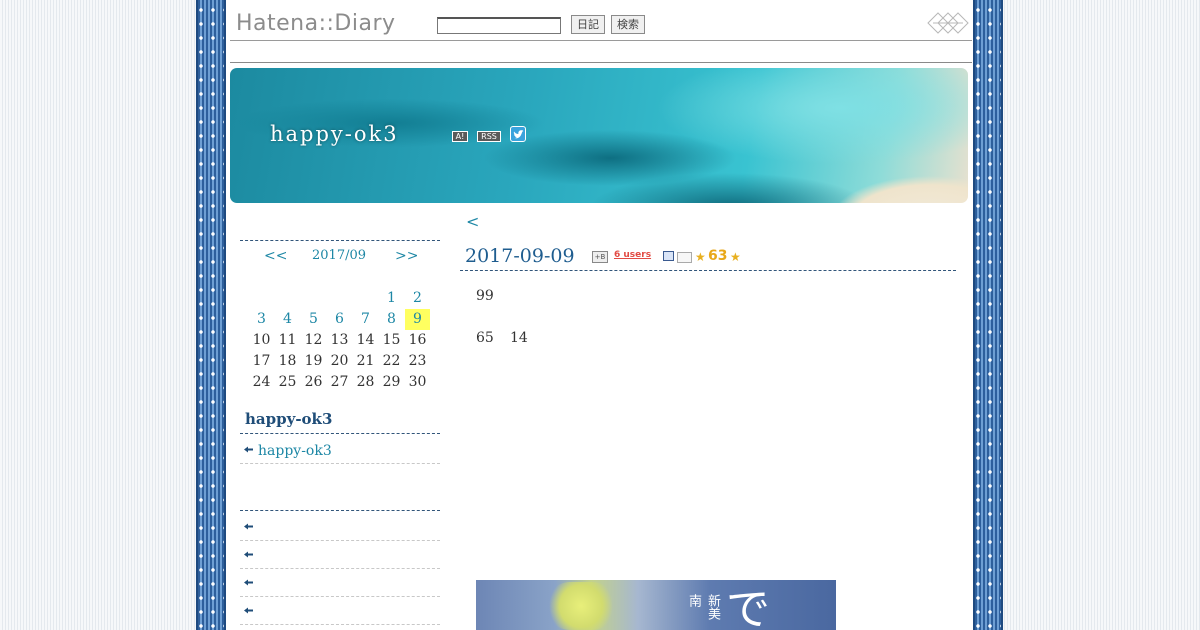  What do you see at coordinates (489, 136) in the screenshot?
I see `rss-icon: RSS` at bounding box center [489, 136].